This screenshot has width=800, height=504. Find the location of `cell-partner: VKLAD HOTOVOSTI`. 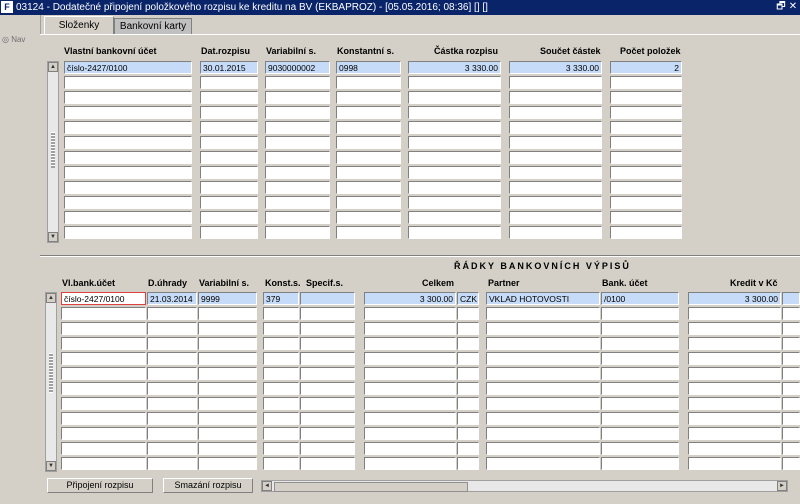

cell-partner: VKLAD HOTOVOSTI is located at coordinates (543, 298).